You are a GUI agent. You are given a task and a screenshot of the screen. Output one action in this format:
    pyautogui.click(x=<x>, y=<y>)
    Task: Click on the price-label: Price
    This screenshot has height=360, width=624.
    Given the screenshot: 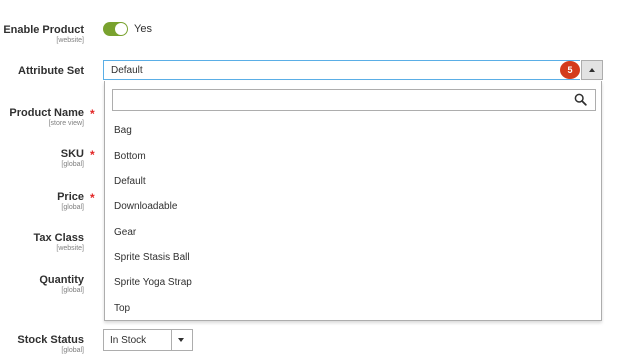 What is the action you would take?
    pyautogui.click(x=70, y=197)
    